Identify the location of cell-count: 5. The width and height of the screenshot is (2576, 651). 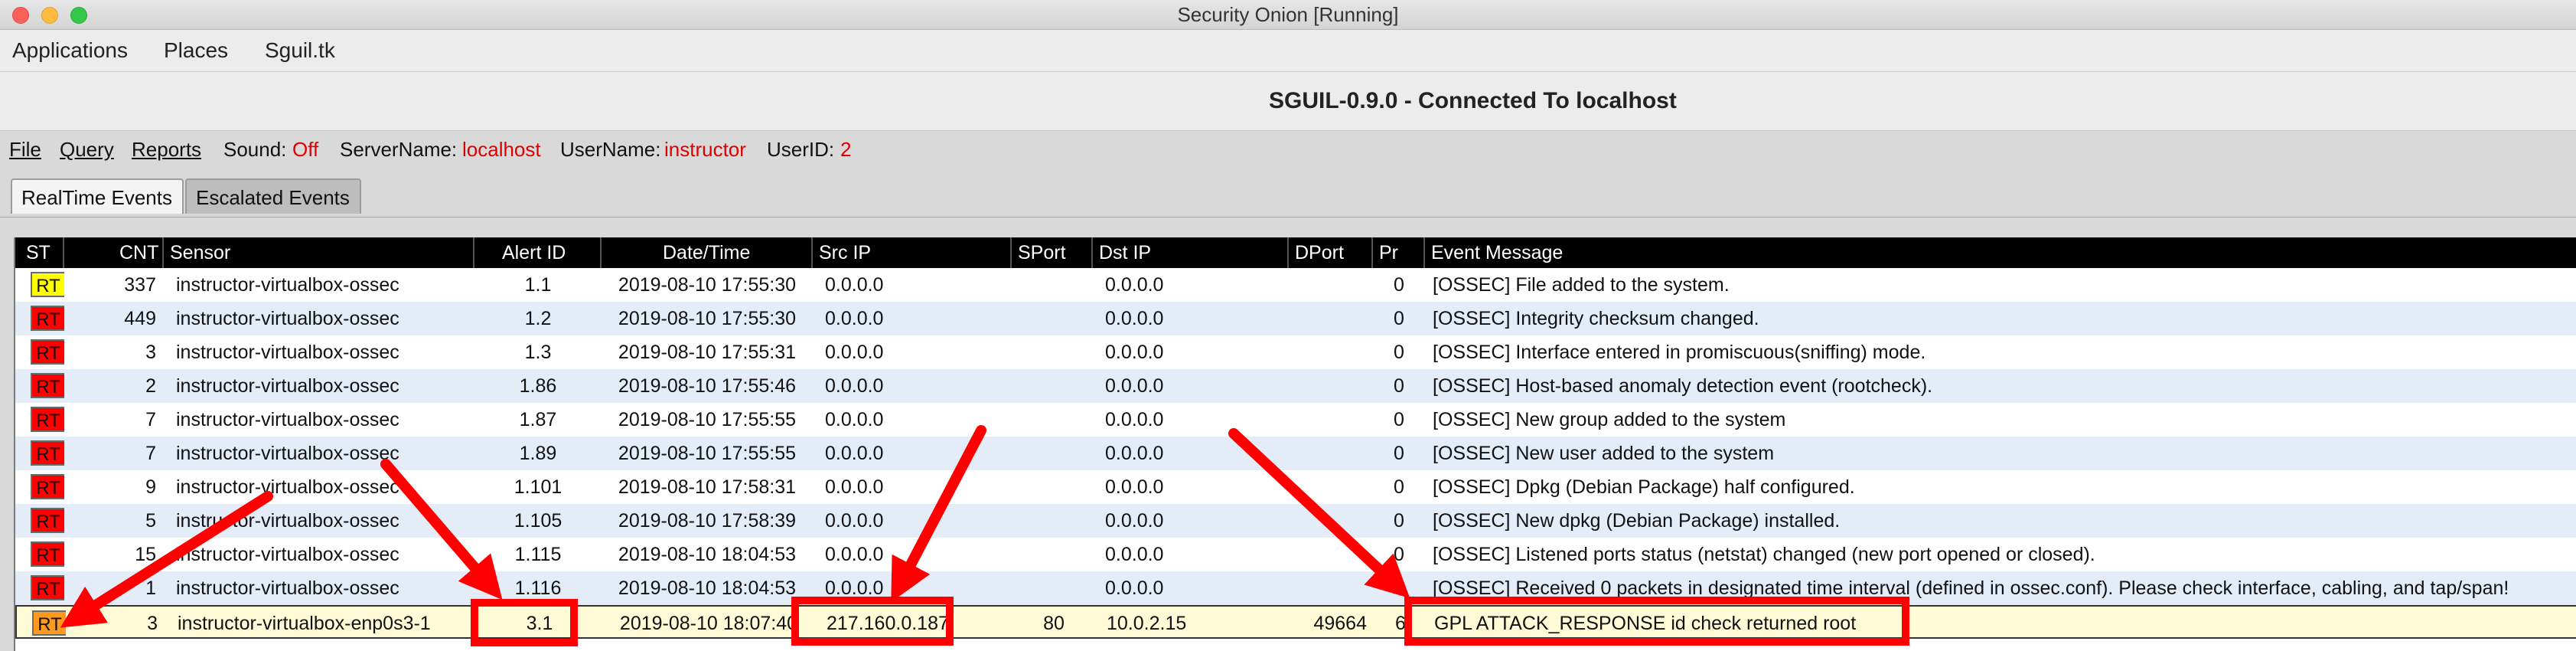
(150, 521).